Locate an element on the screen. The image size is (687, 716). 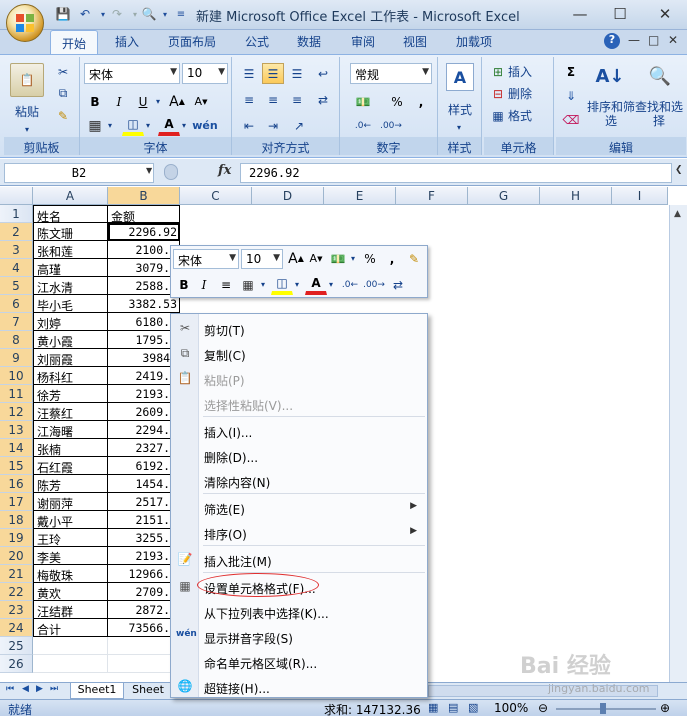
menu-item-paste: 📋 粘贴(P) is located at coordinates (299, 380).